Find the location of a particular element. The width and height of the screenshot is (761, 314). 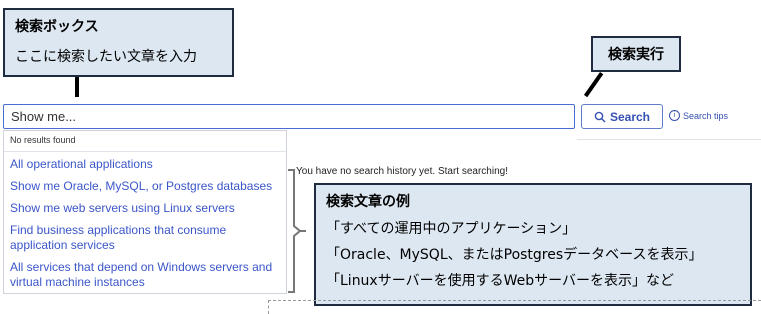

search-tips-label: Search tips is located at coordinates (706, 115).